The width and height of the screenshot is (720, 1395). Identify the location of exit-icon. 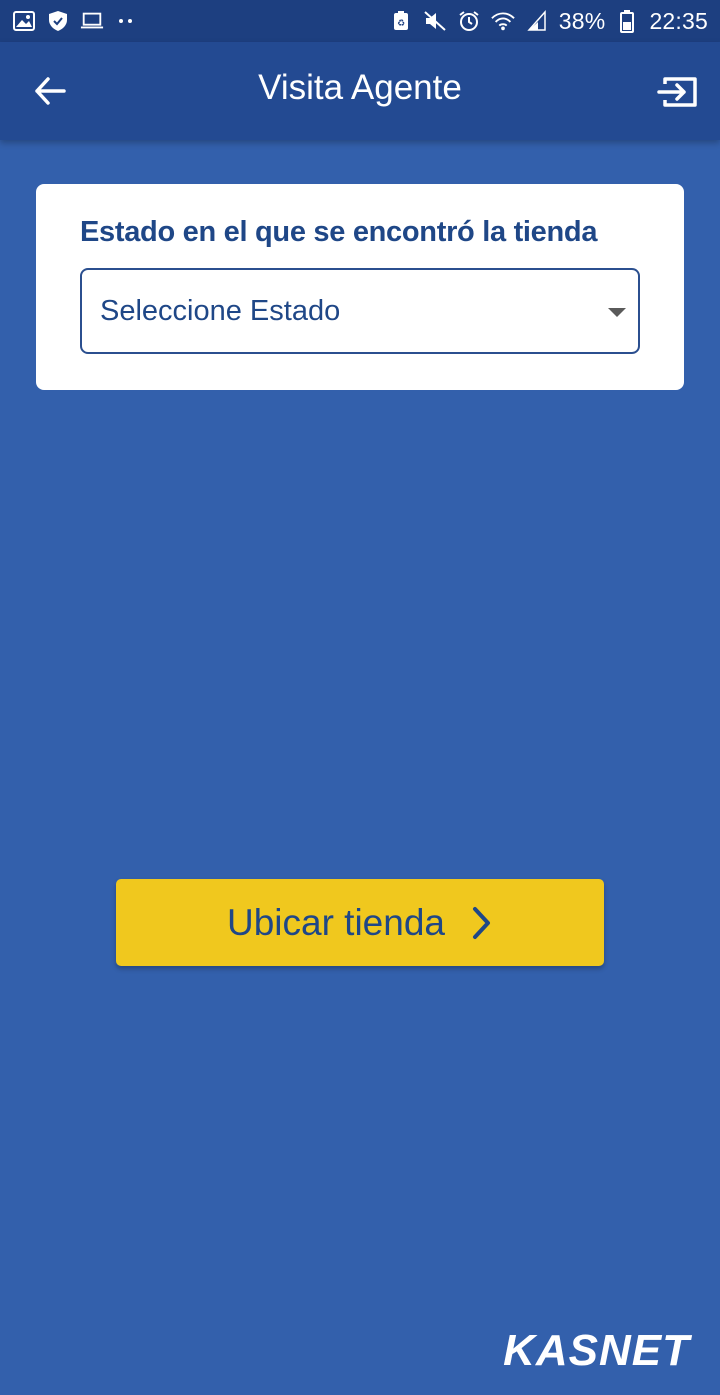
(677, 92).